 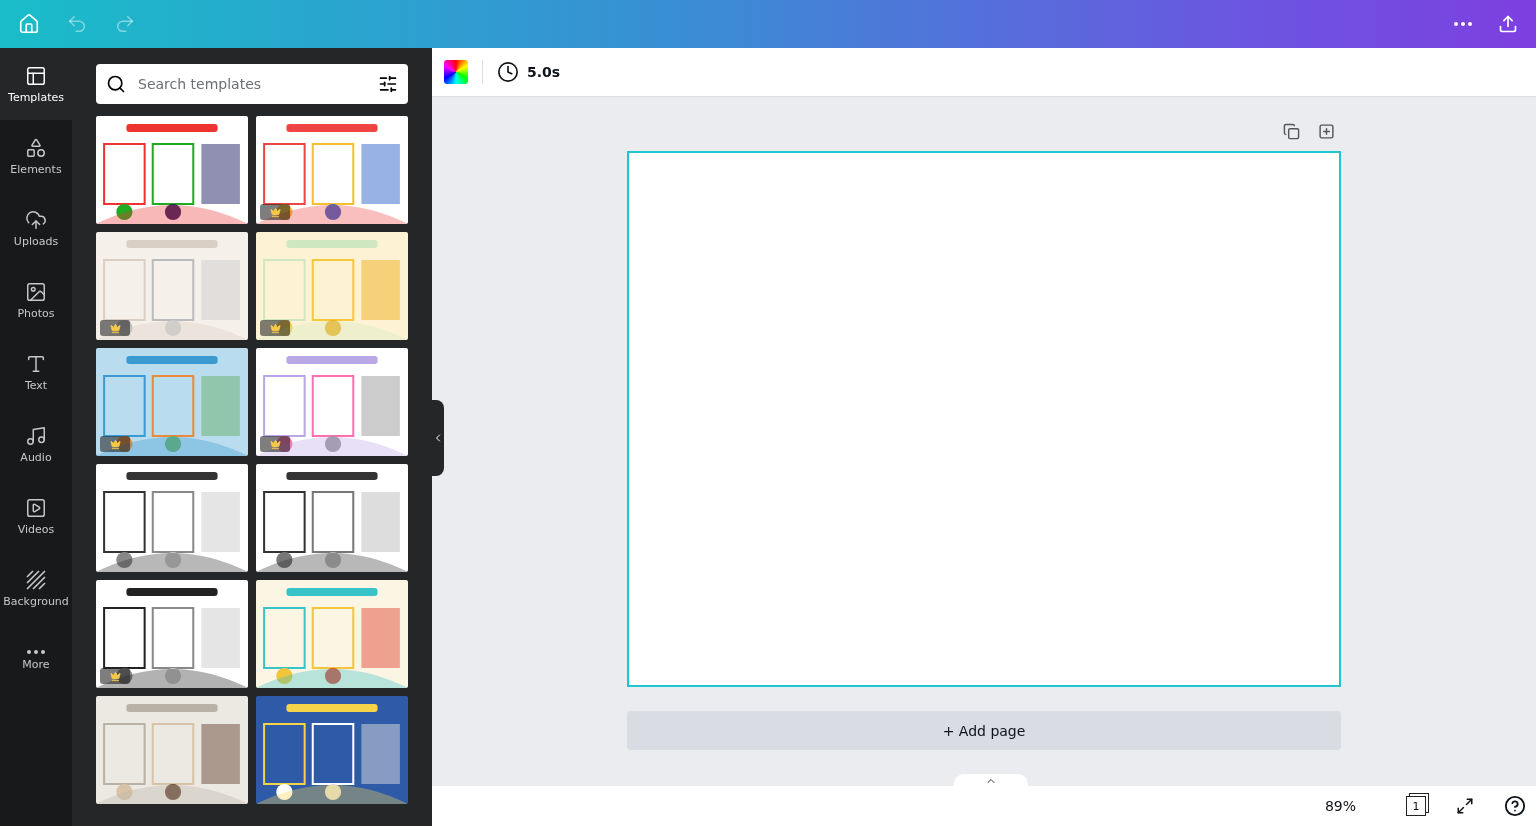 What do you see at coordinates (116, 84) in the screenshot?
I see `search-icon` at bounding box center [116, 84].